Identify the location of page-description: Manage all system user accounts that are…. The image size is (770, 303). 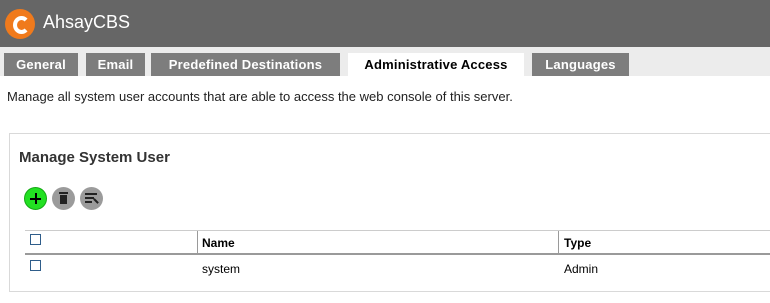
(260, 96).